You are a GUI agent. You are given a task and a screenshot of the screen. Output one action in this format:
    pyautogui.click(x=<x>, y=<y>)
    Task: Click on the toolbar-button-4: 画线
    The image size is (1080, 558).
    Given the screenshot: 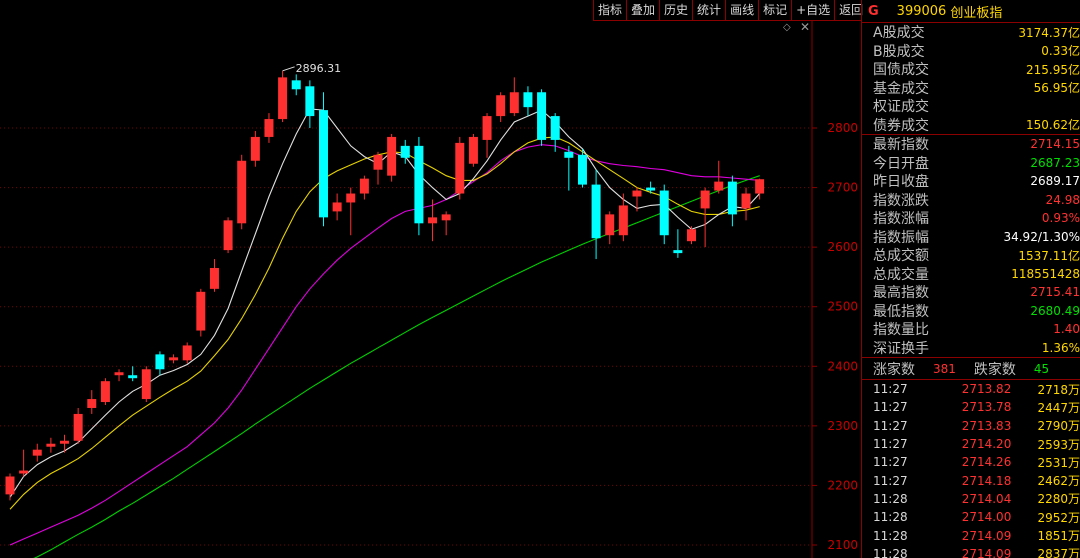 What is the action you would take?
    pyautogui.click(x=741, y=10)
    